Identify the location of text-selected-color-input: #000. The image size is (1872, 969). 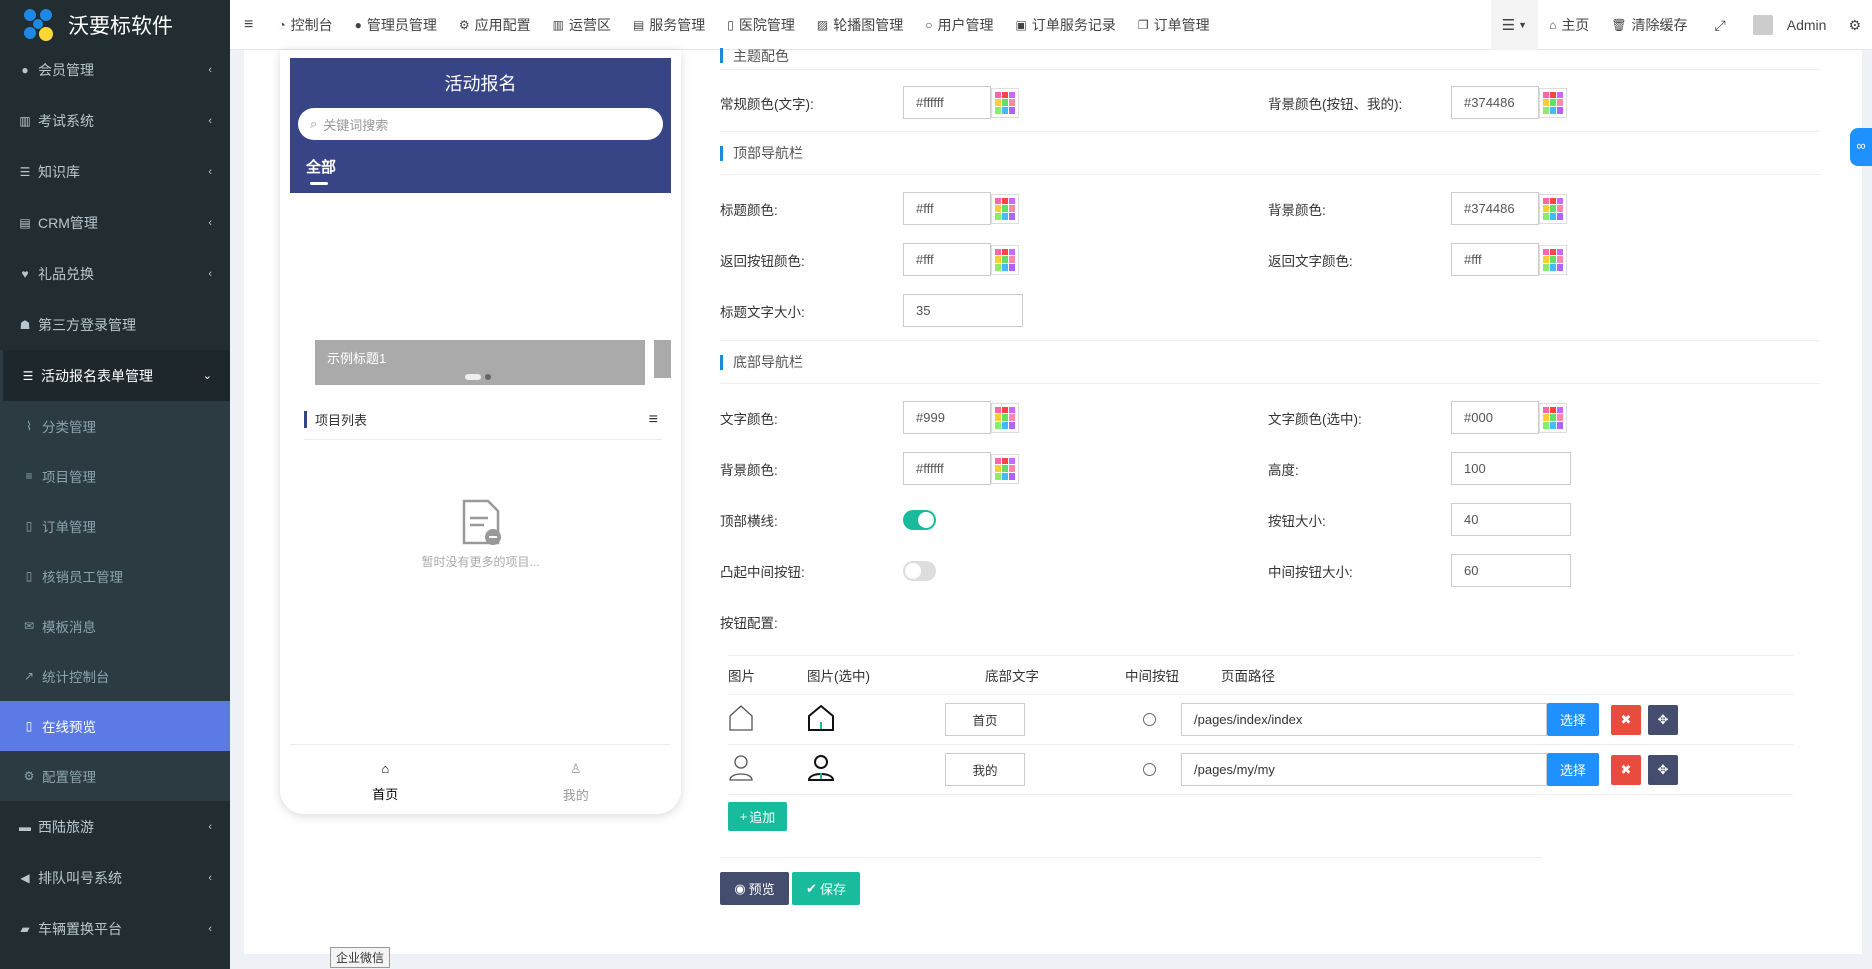
(1495, 417).